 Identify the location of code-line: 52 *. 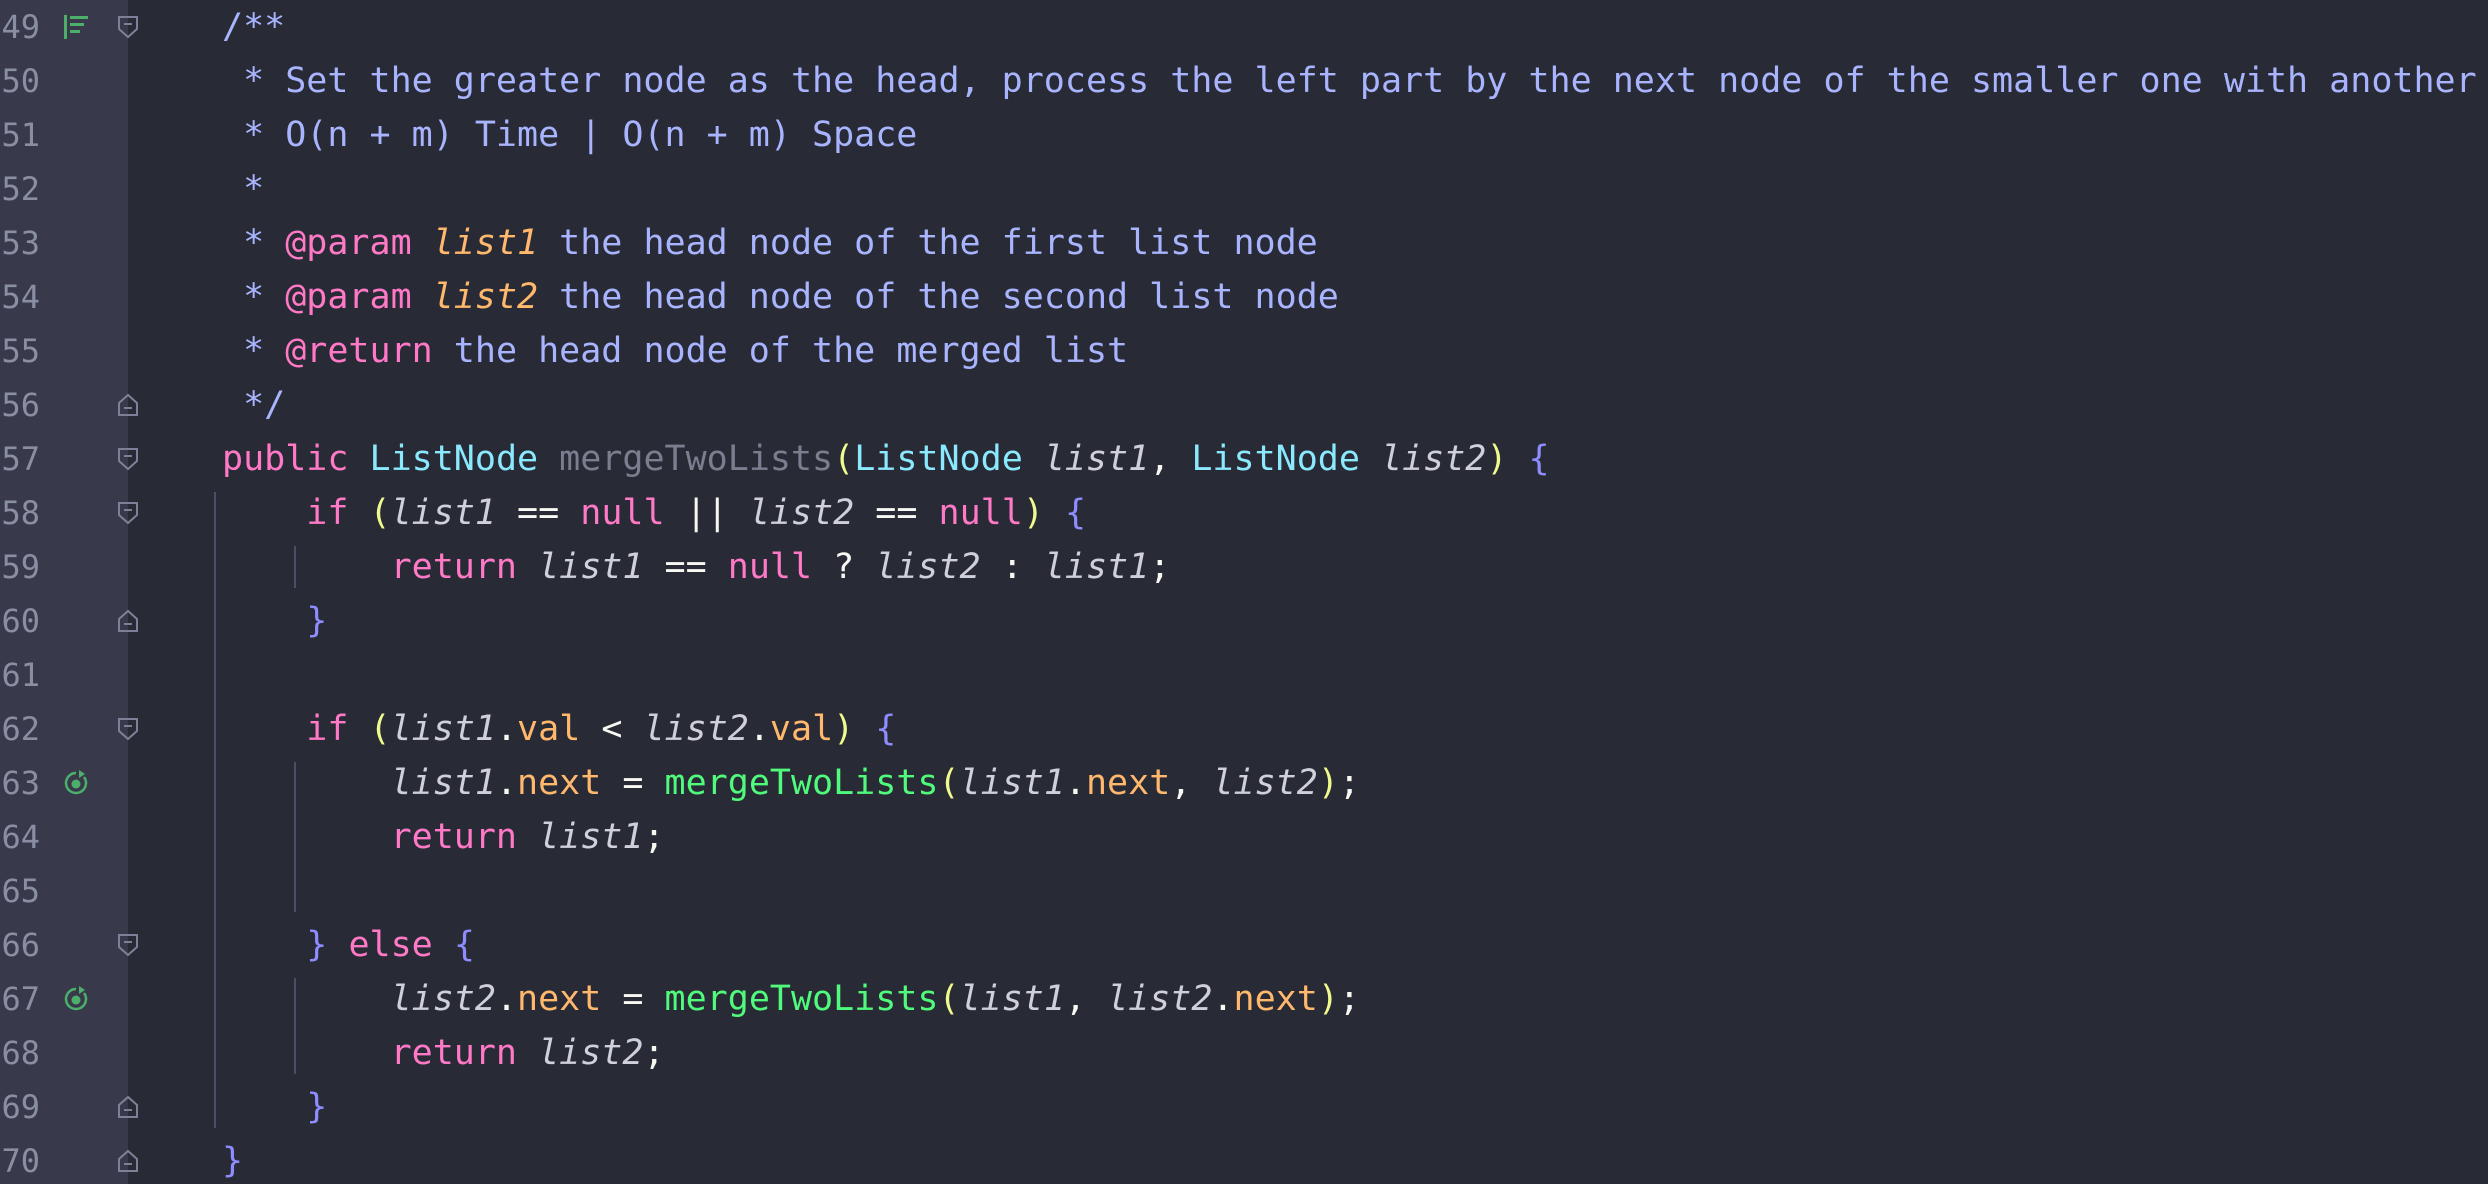
(1244, 189).